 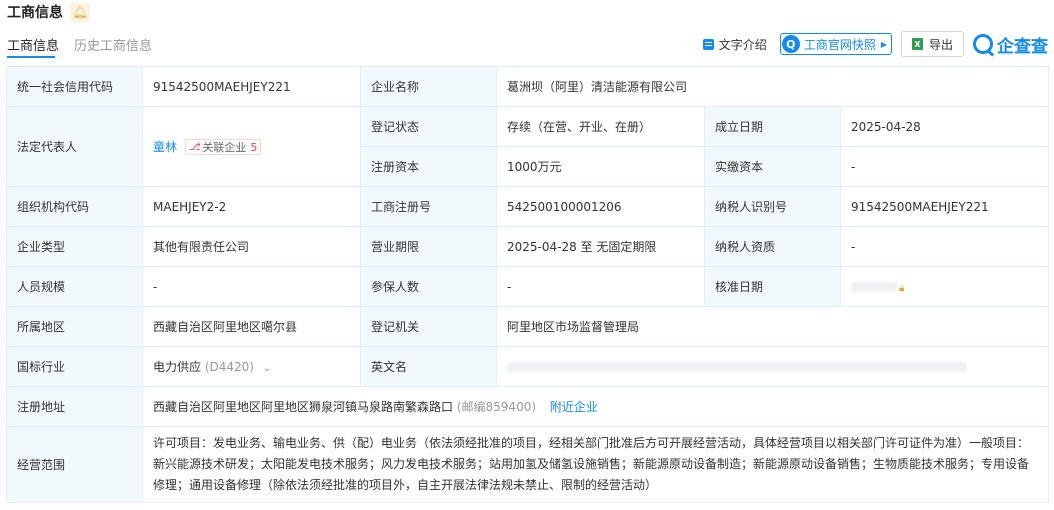 I want to click on industry-code: (D4420), so click(x=229, y=367).